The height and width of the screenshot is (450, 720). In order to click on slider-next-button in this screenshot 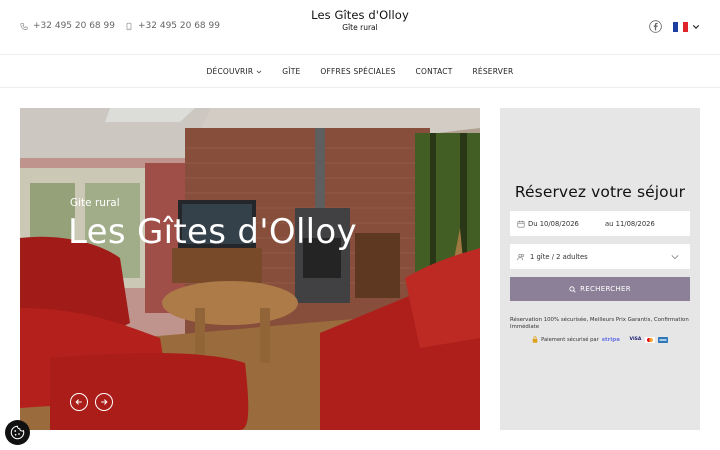, I will do `click(104, 402)`.